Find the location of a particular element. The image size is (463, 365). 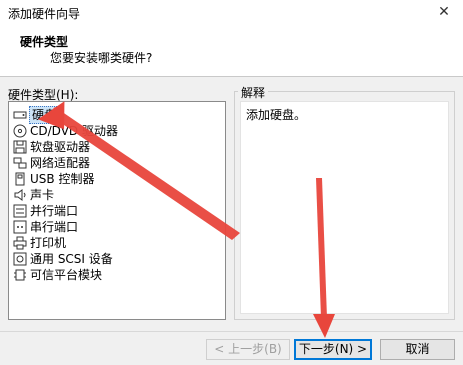

list-item-label: 可信平台模块 is located at coordinates (66, 275).